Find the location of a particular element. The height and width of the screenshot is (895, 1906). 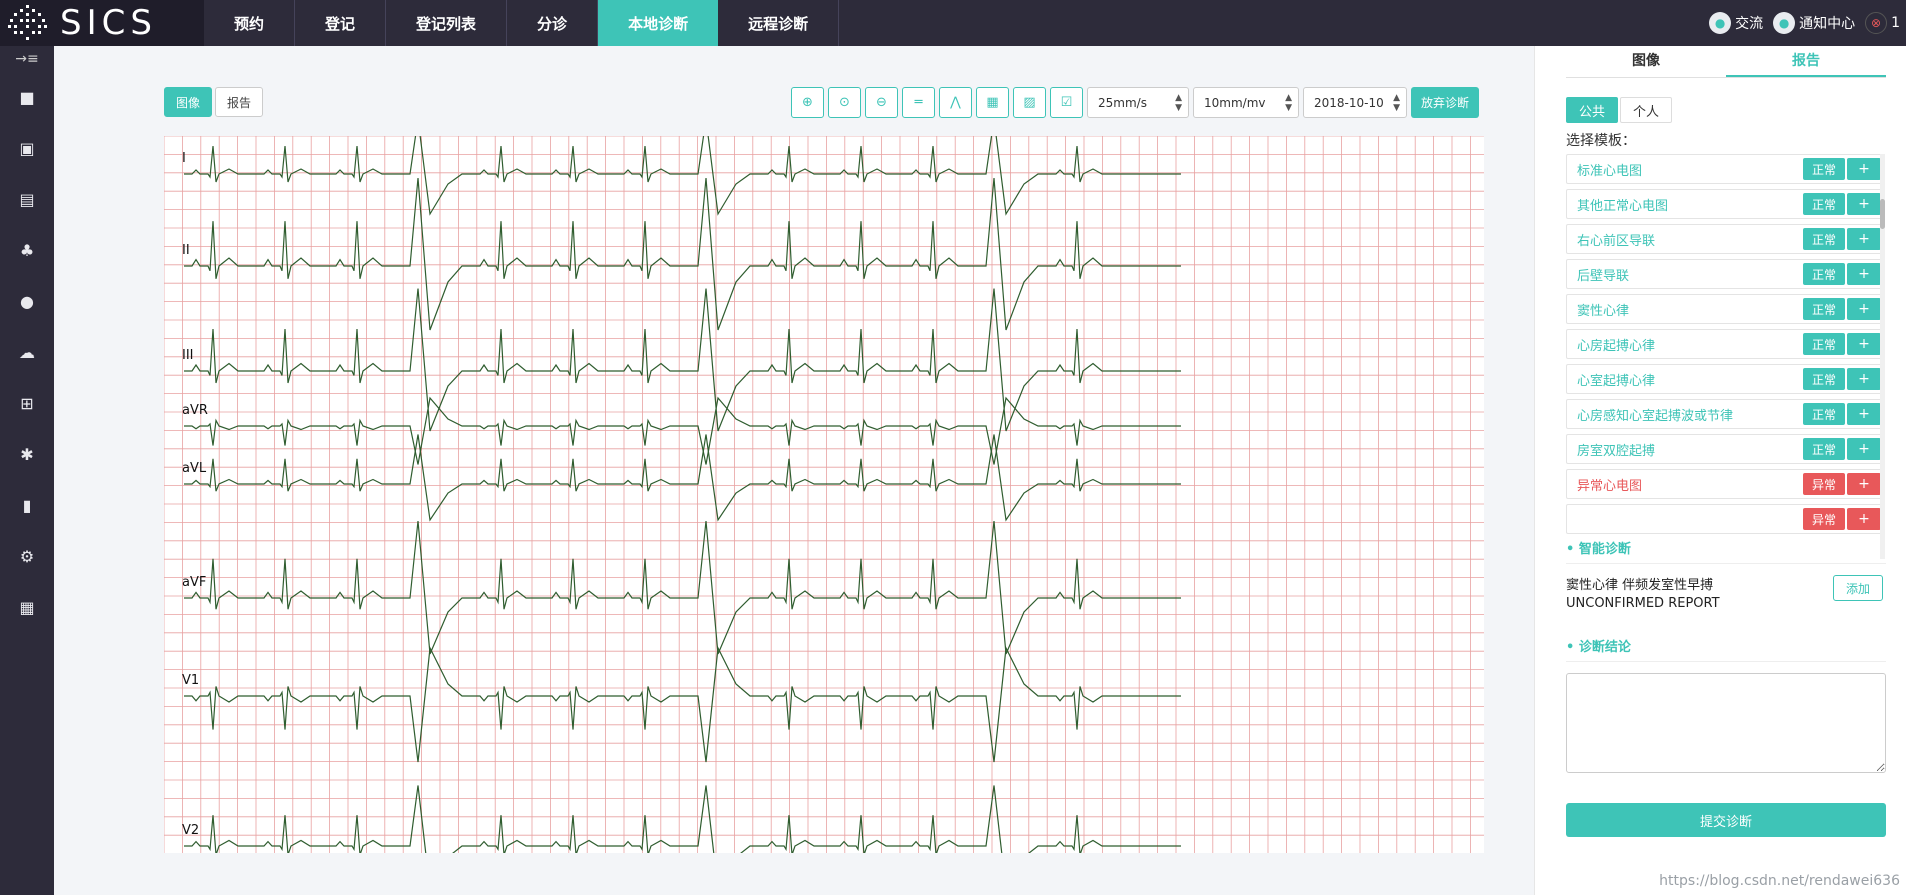

submit-diagnosis-button: 提交诊断 is located at coordinates (1726, 820).